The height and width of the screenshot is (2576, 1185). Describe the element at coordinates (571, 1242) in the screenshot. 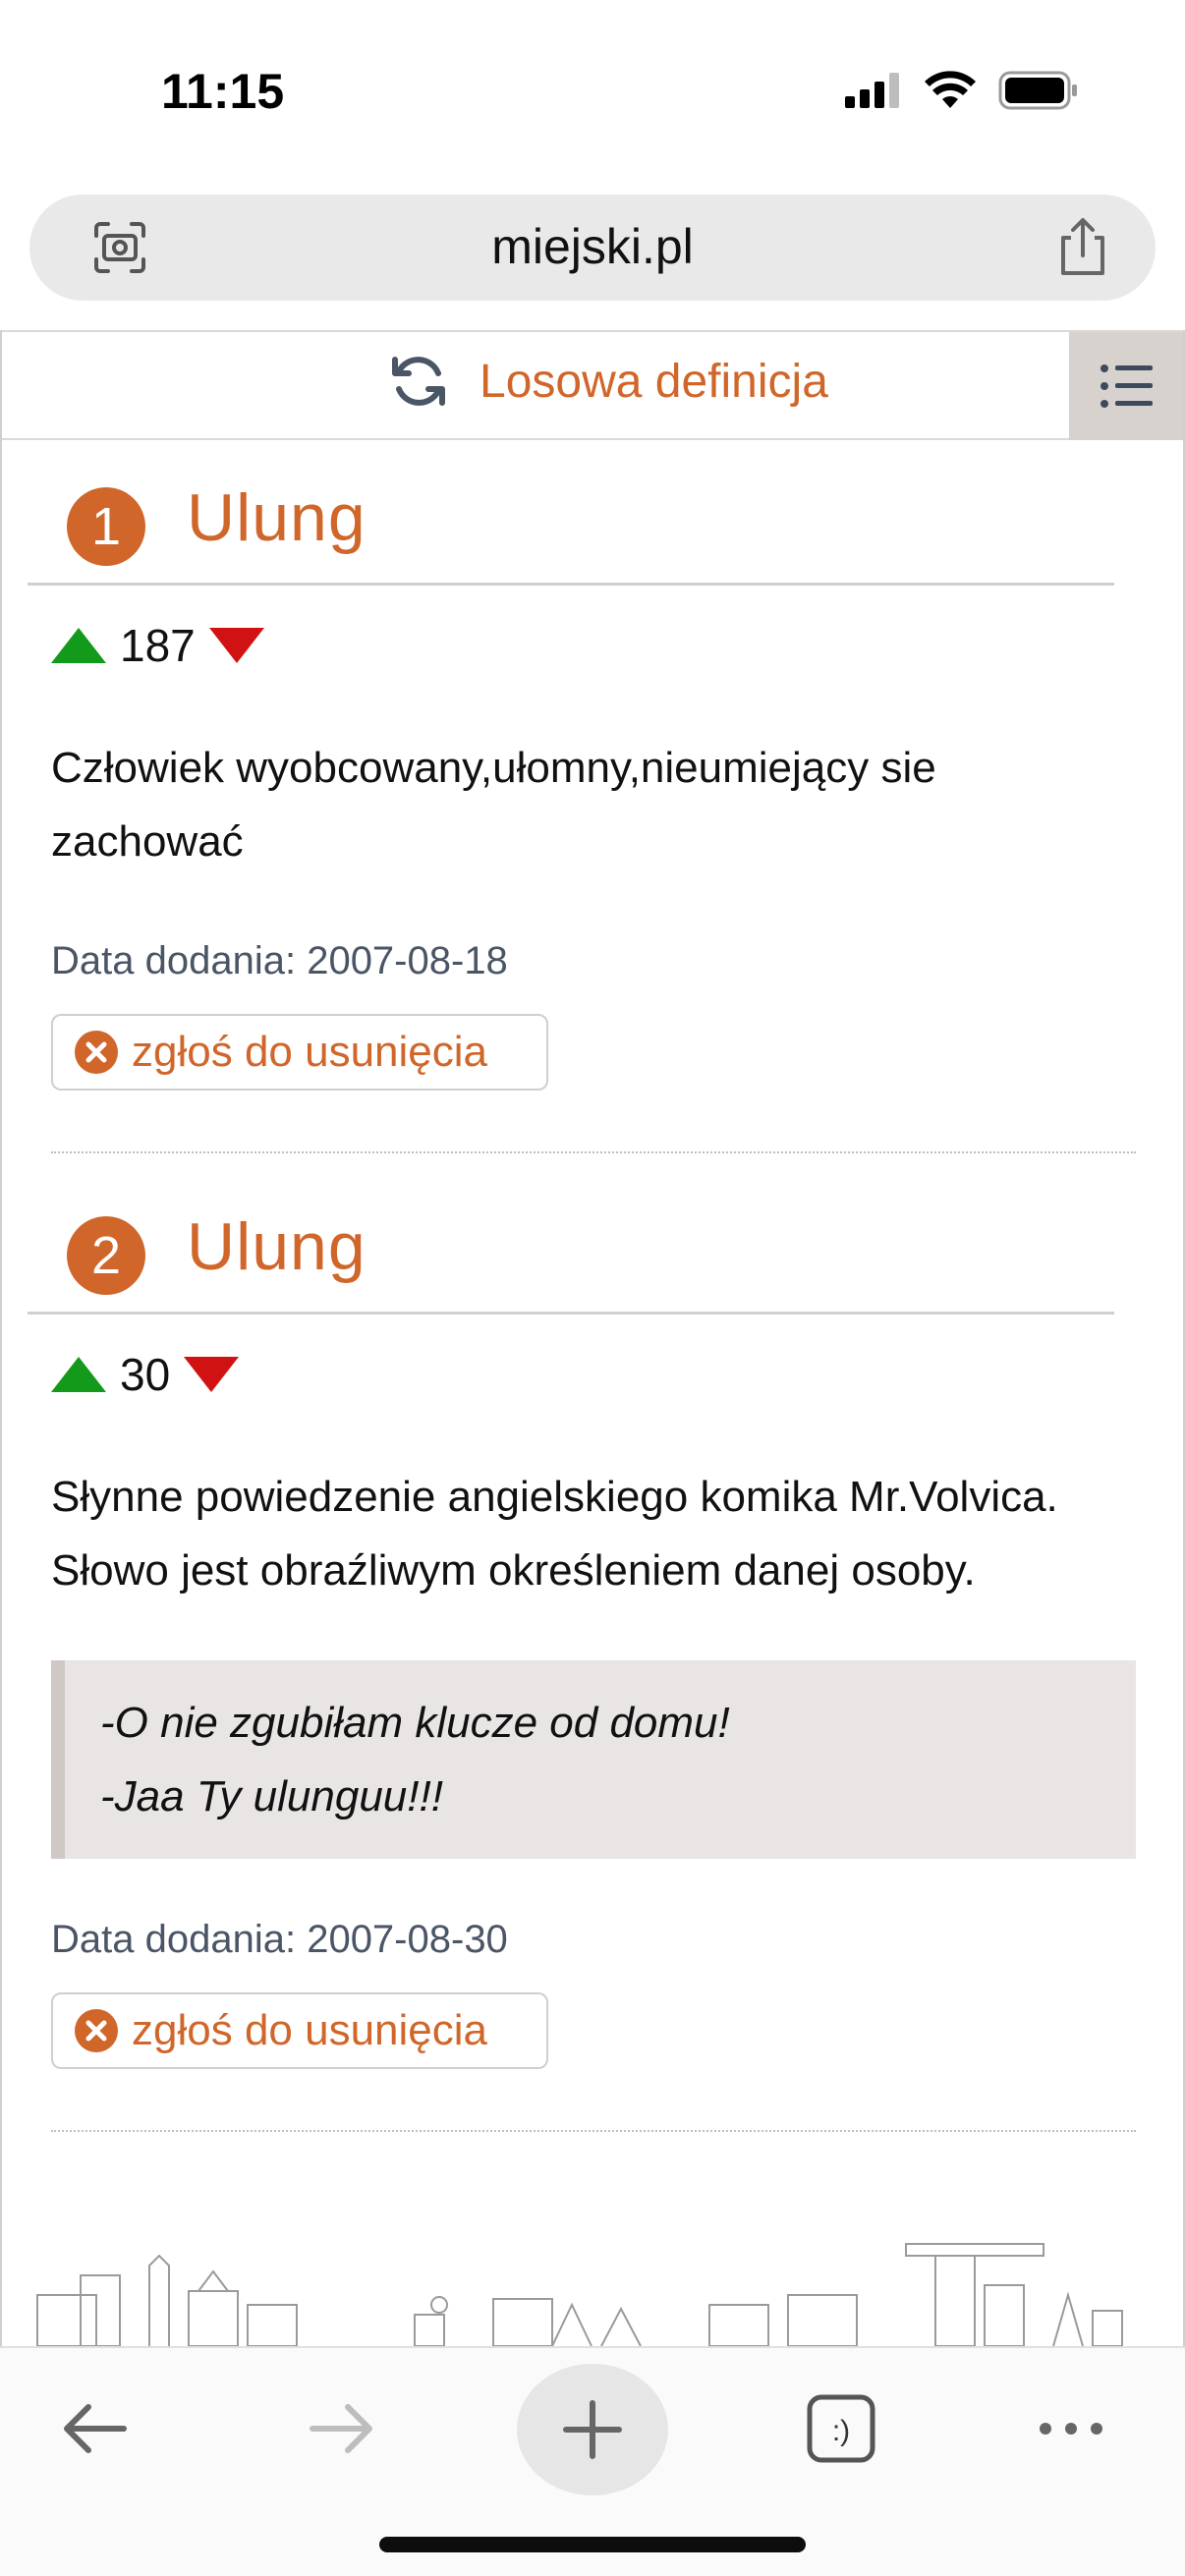

I see `entry-header: 2 Ulung` at that location.